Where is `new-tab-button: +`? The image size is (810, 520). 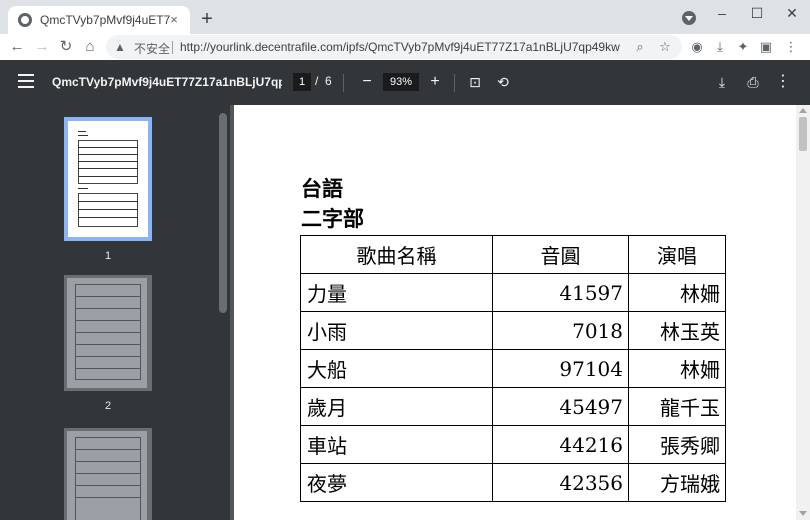 new-tab-button: + is located at coordinates (207, 19).